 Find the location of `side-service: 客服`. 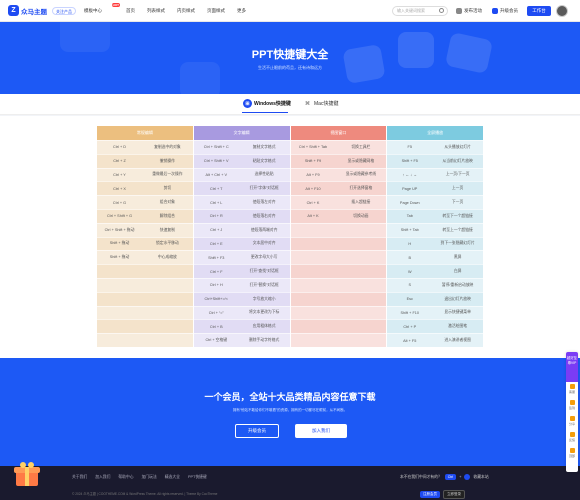

side-service: 客服 is located at coordinates (572, 390).